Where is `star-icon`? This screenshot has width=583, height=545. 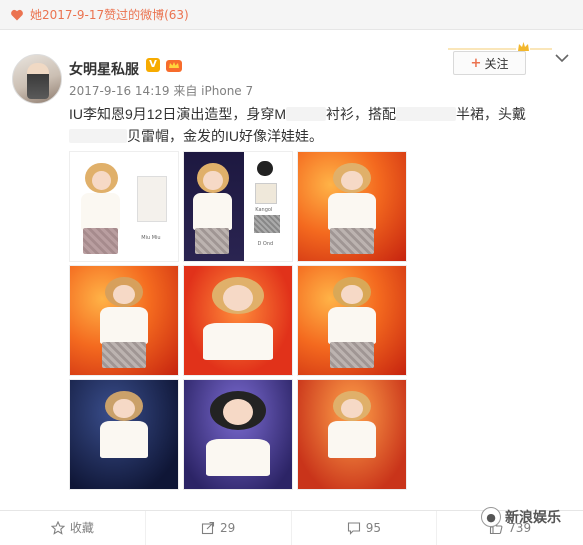
star-icon is located at coordinates (57, 527).